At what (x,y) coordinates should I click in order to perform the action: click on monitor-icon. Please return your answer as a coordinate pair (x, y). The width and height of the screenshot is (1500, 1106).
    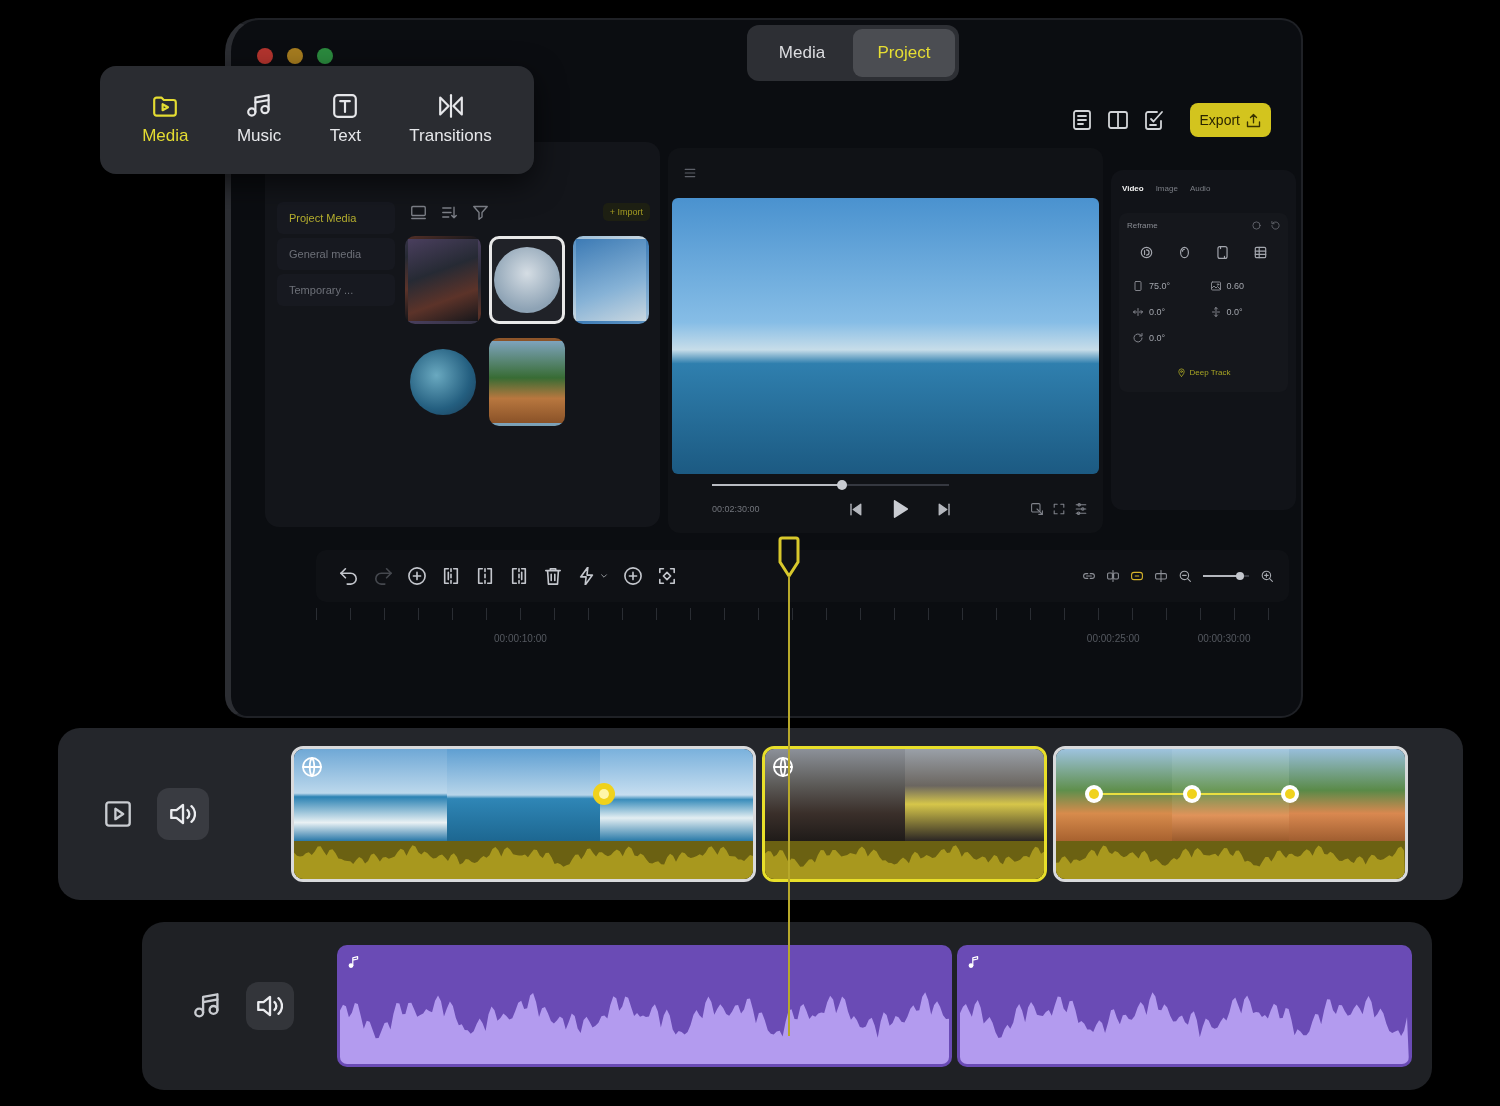
    Looking at the image, I should click on (418, 212).